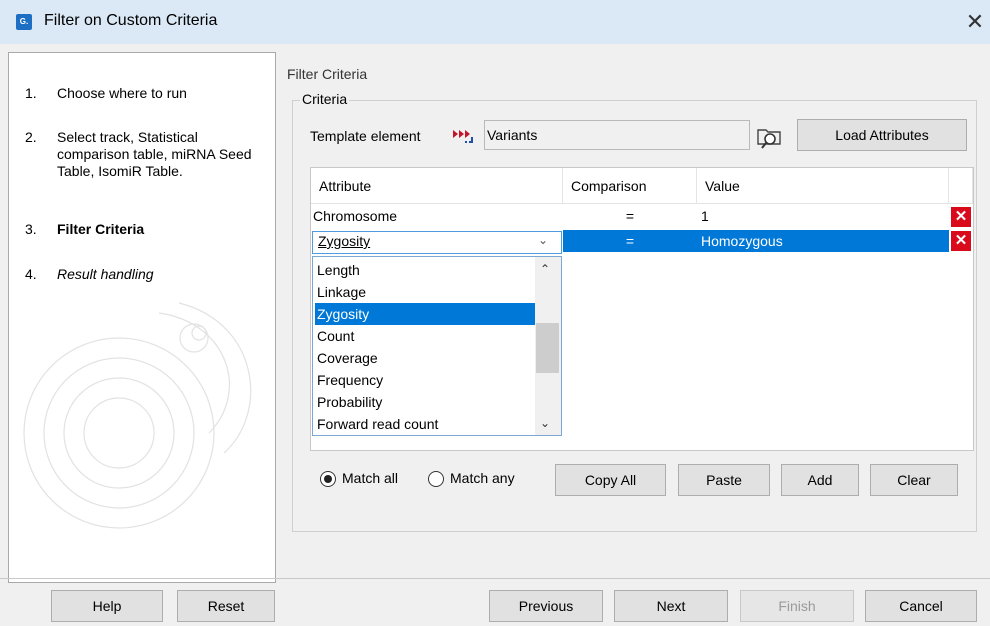 This screenshot has width=990, height=626. What do you see at coordinates (543, 240) in the screenshot?
I see `chevron-down-icon: ⌄` at bounding box center [543, 240].